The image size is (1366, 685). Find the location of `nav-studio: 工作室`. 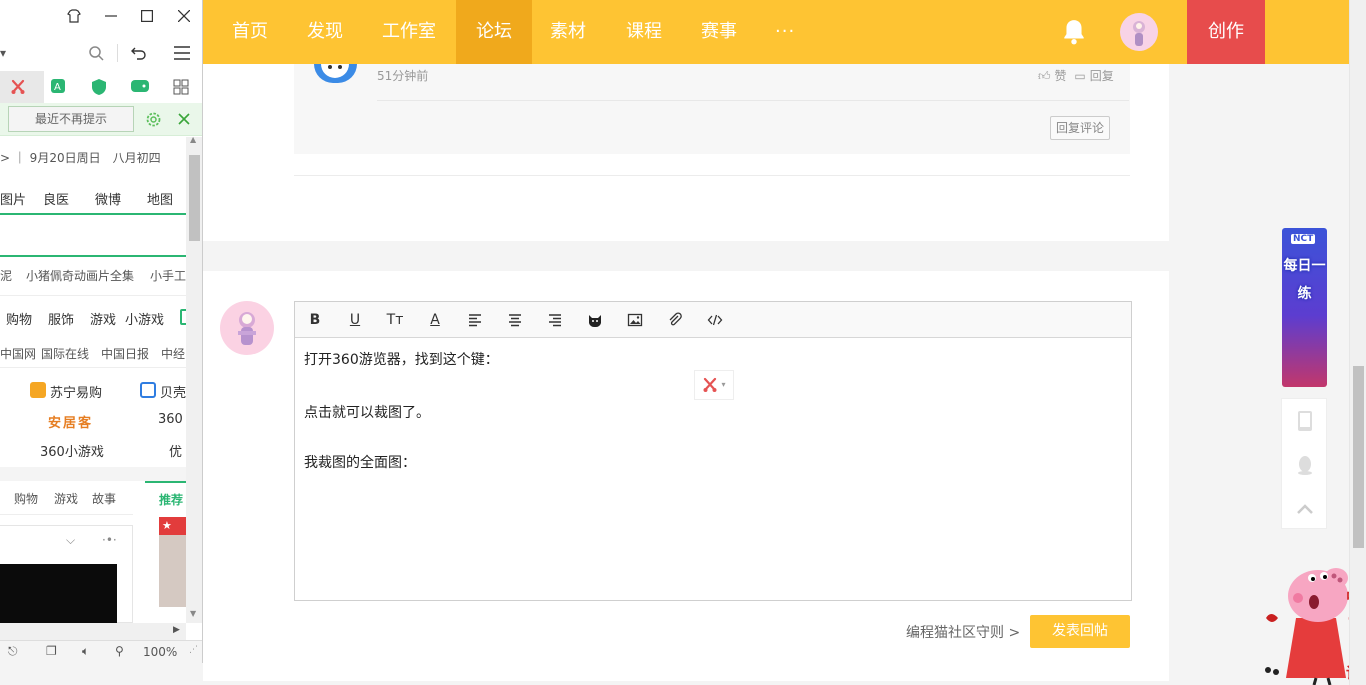

nav-studio: 工作室 is located at coordinates (409, 32).